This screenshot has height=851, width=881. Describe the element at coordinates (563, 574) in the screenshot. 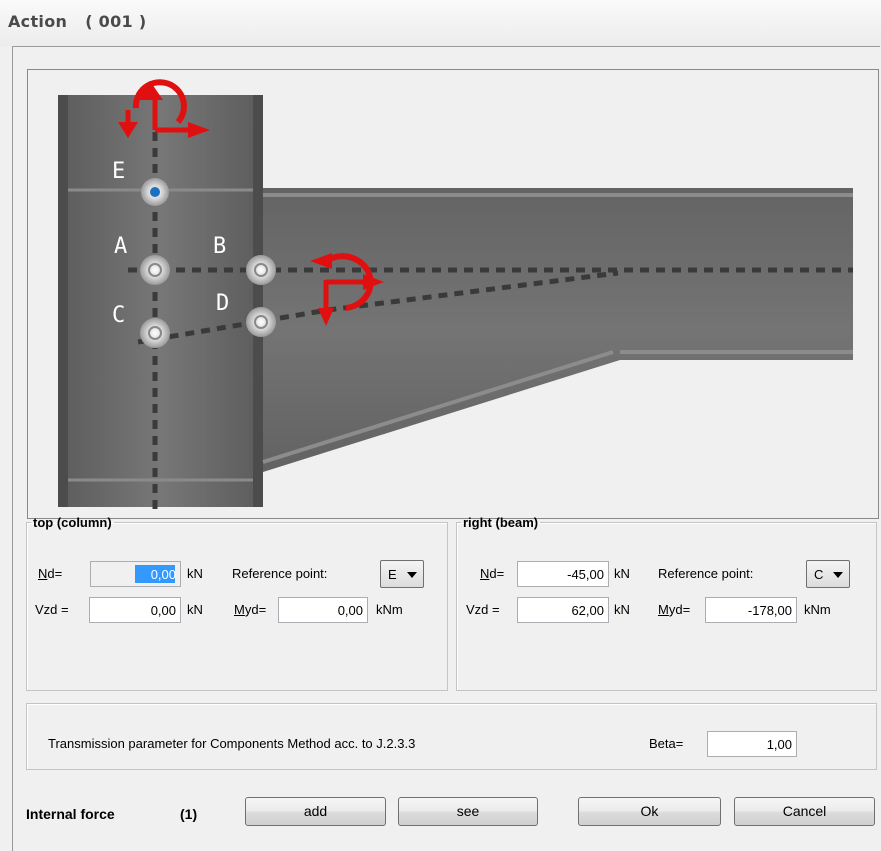

I see `right-nd-input` at that location.